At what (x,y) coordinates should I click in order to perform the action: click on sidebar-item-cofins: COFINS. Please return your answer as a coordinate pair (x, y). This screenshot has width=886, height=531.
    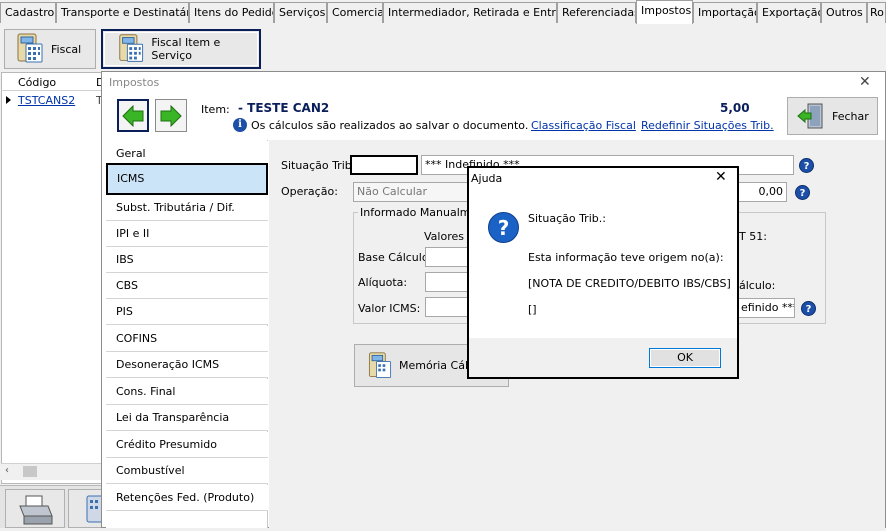
    Looking at the image, I should click on (187, 339).